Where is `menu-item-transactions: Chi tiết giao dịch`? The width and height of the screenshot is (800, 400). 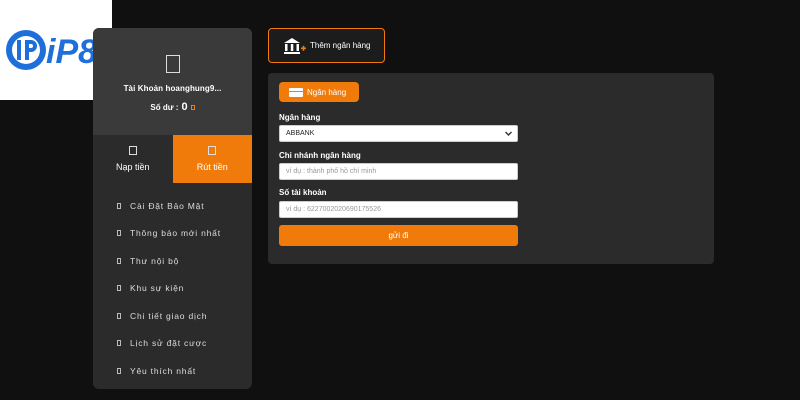
menu-item-transactions: Chi tiết giao dịch is located at coordinates (184, 316).